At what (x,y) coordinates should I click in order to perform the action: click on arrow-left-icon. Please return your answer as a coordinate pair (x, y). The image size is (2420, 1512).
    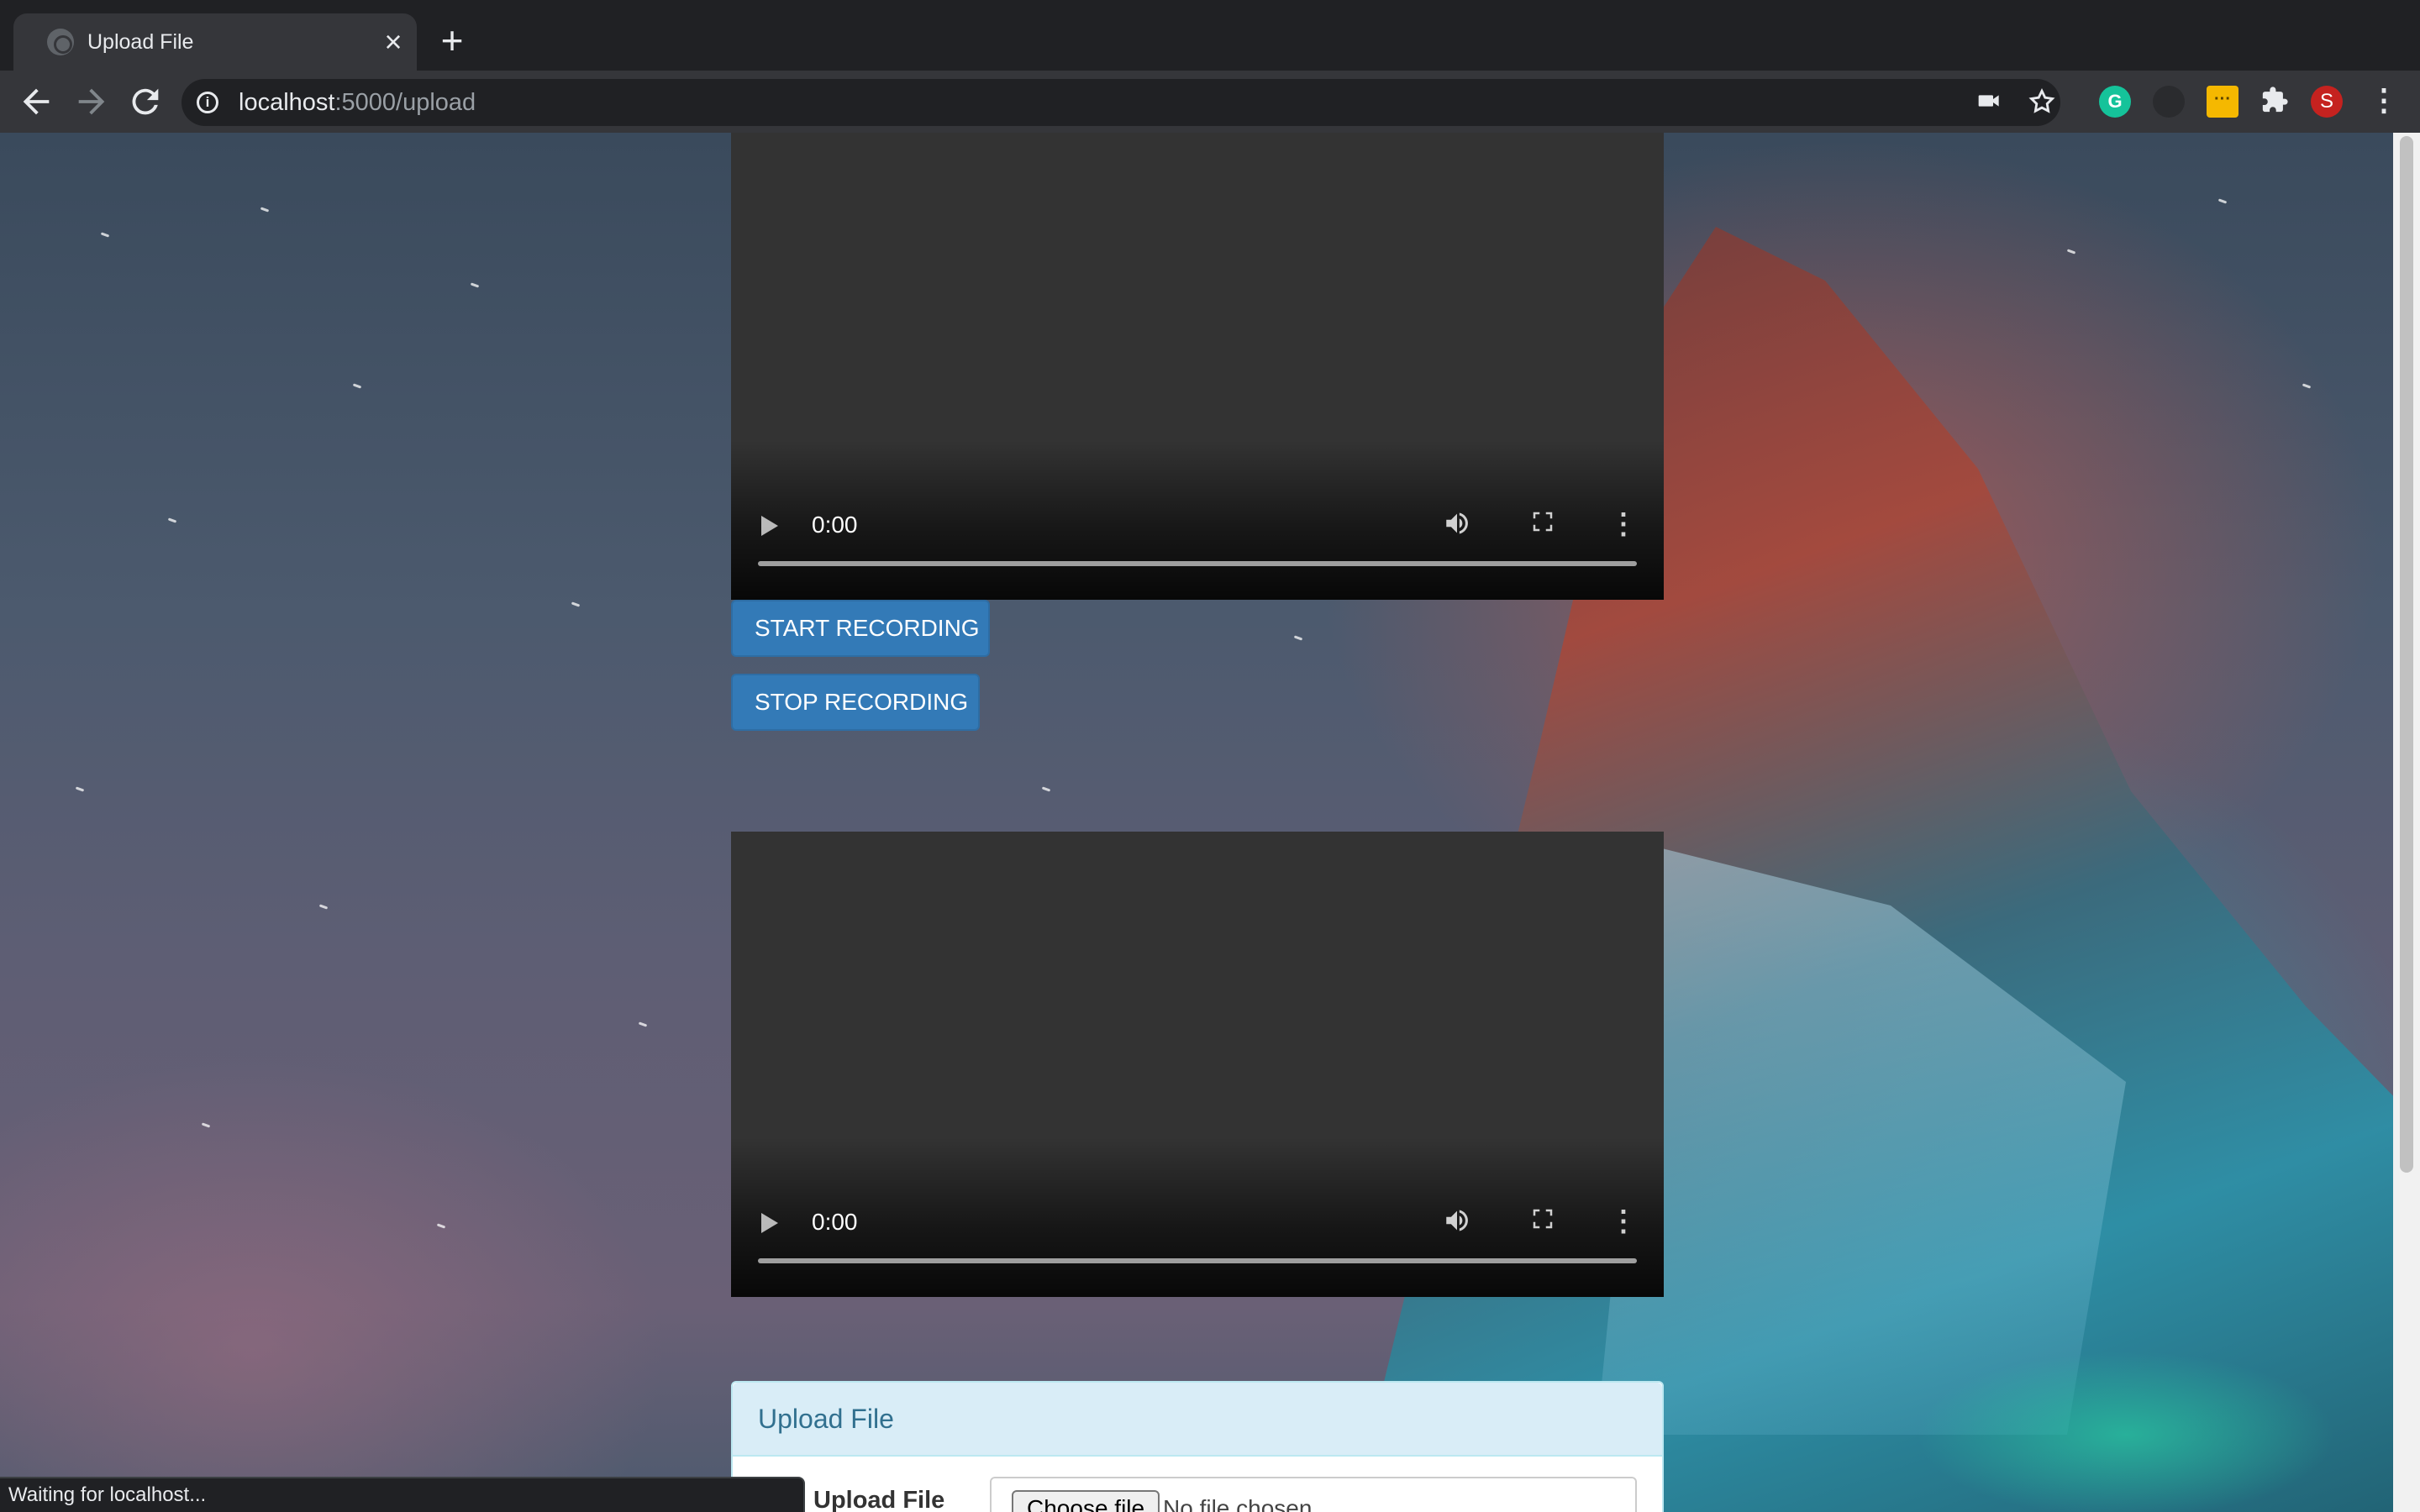
    Looking at the image, I should click on (36, 101).